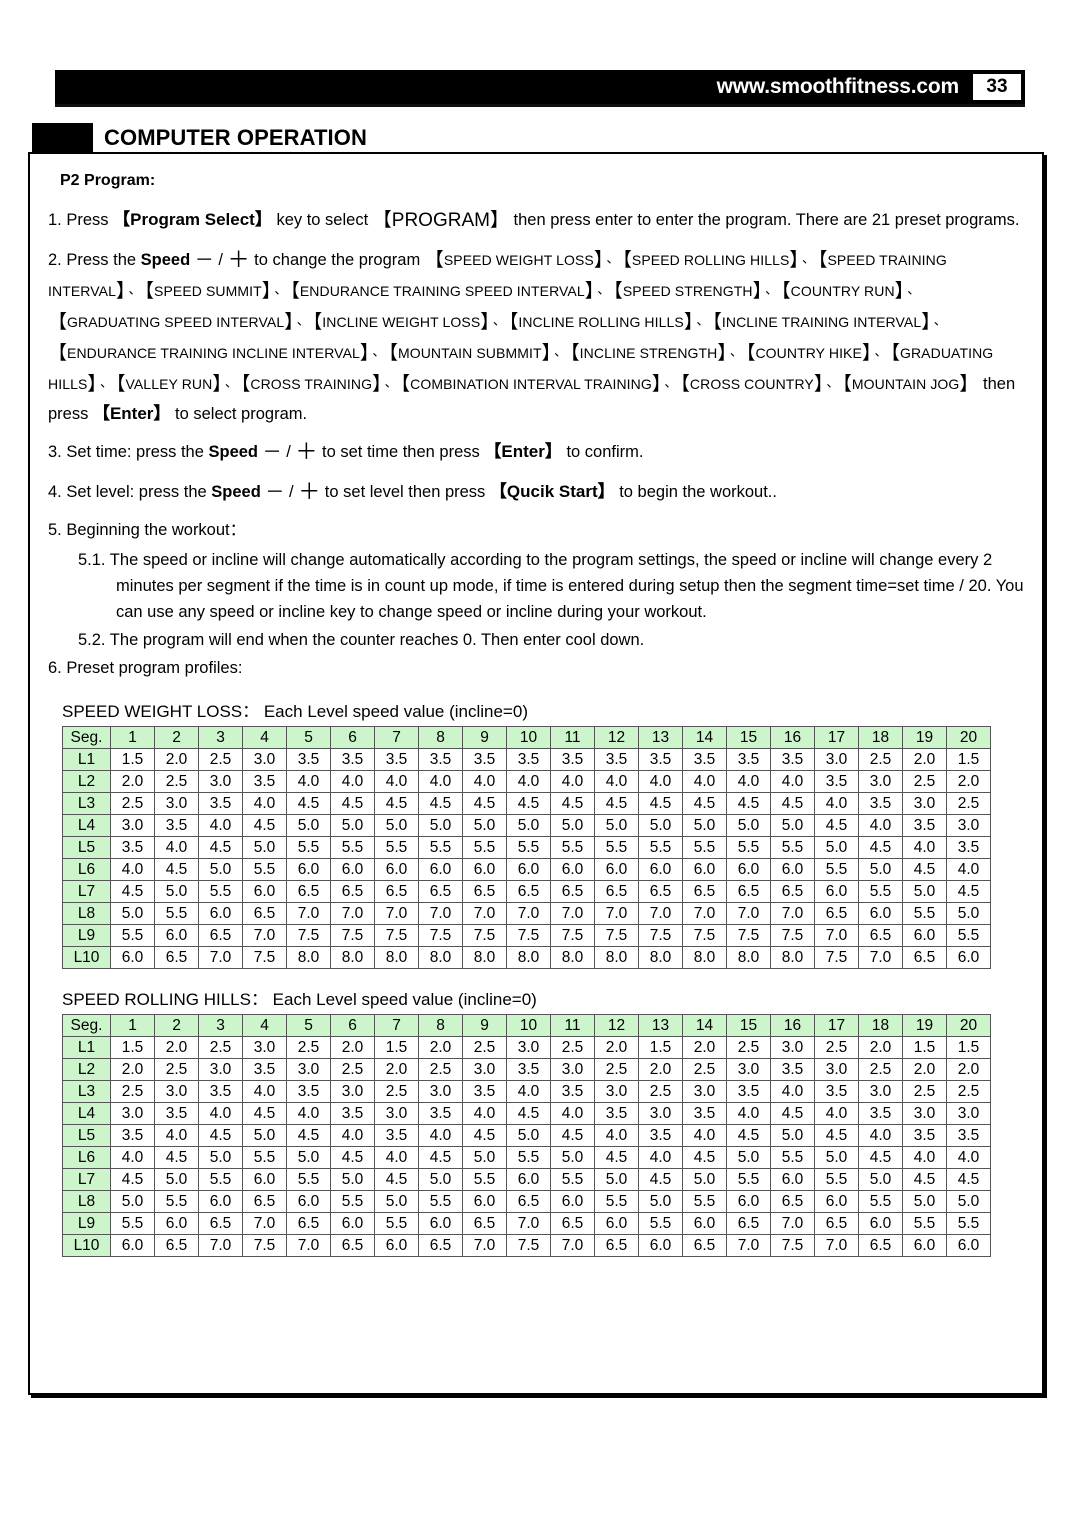 The height and width of the screenshot is (1526, 1080). What do you see at coordinates (86, 1069) in the screenshot?
I see `level-header: L2` at bounding box center [86, 1069].